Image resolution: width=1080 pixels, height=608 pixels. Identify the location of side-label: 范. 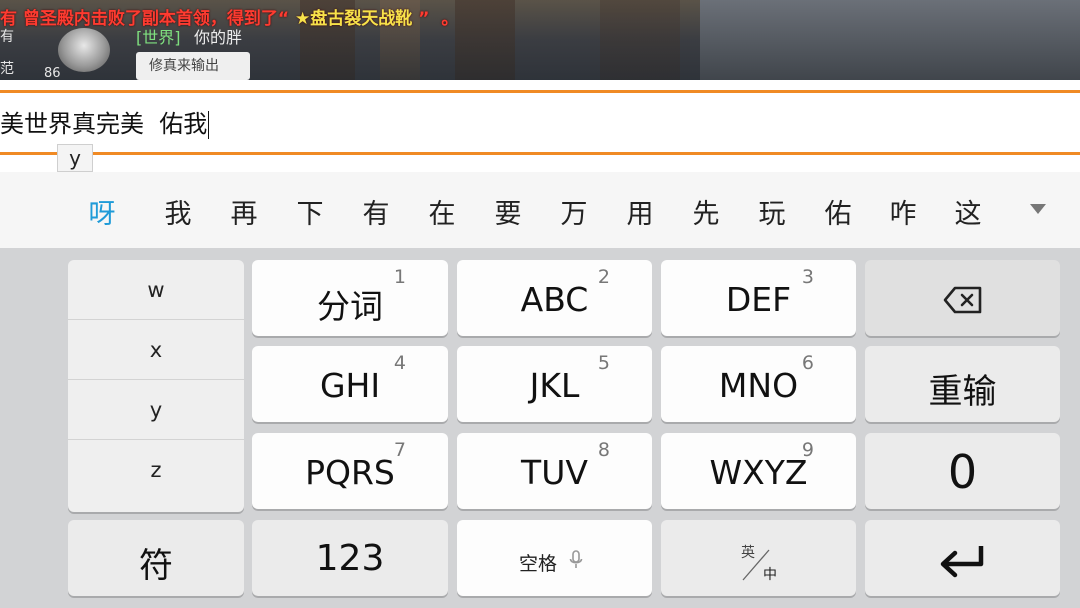
(7, 69).